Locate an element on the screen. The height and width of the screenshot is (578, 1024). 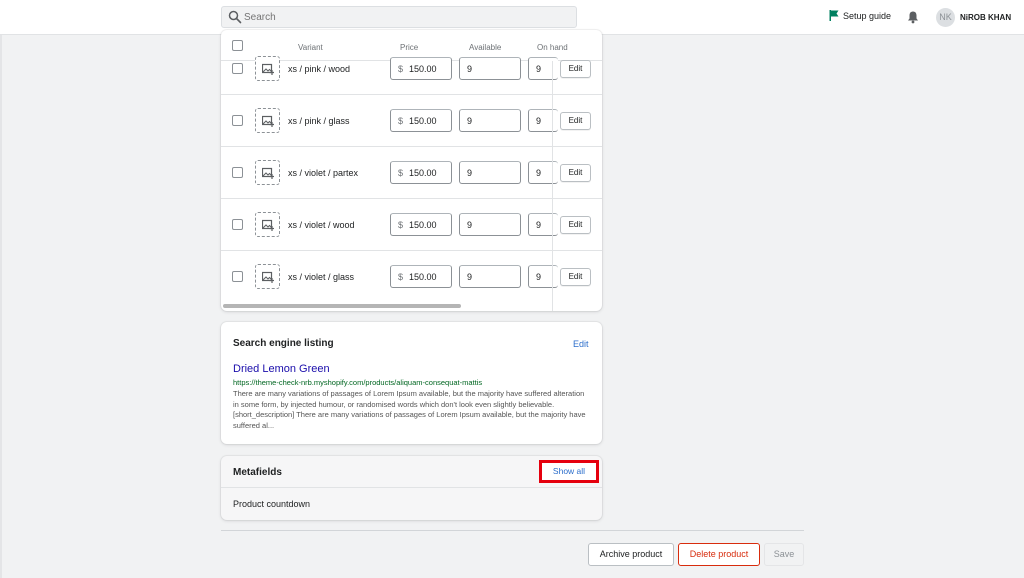
variant-name: xs / violet / wood is located at coordinates (321, 225).